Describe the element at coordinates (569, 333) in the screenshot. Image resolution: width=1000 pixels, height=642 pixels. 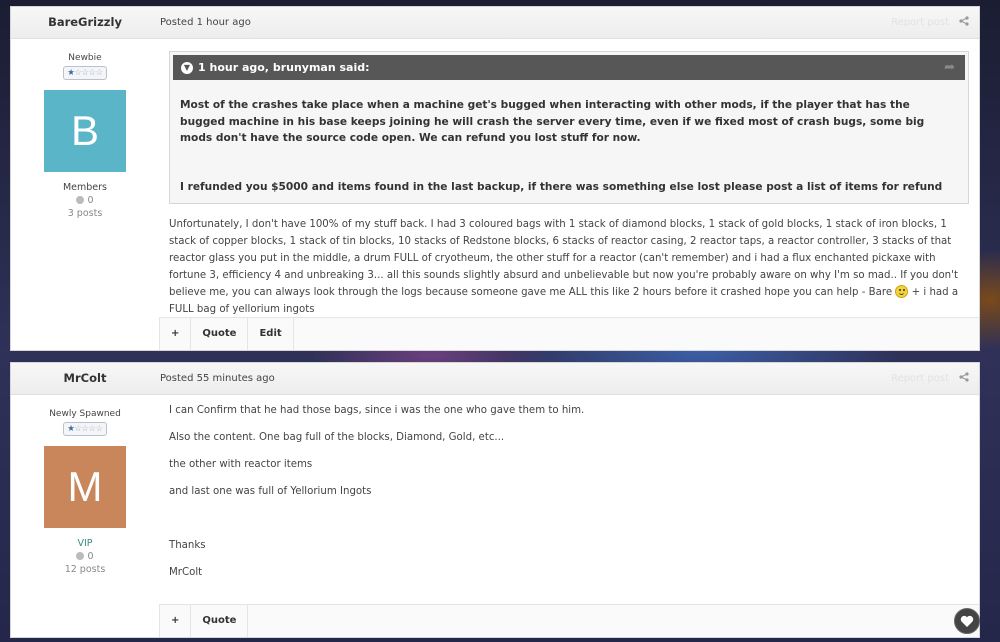
I see `post-toolbar: + Quote Edit` at that location.